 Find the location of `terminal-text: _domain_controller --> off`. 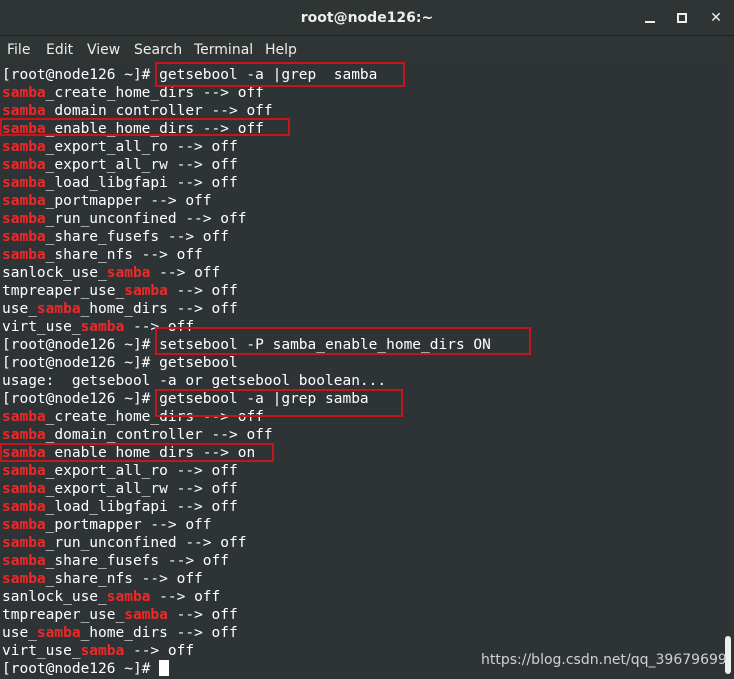

terminal-text: _domain_controller --> off is located at coordinates (159, 435).